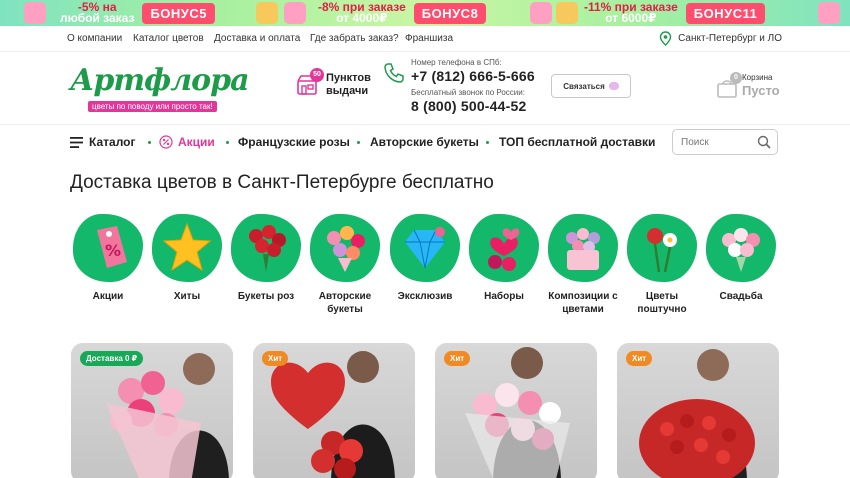  Describe the element at coordinates (166, 142) in the screenshot. I see `percent-icon` at that location.